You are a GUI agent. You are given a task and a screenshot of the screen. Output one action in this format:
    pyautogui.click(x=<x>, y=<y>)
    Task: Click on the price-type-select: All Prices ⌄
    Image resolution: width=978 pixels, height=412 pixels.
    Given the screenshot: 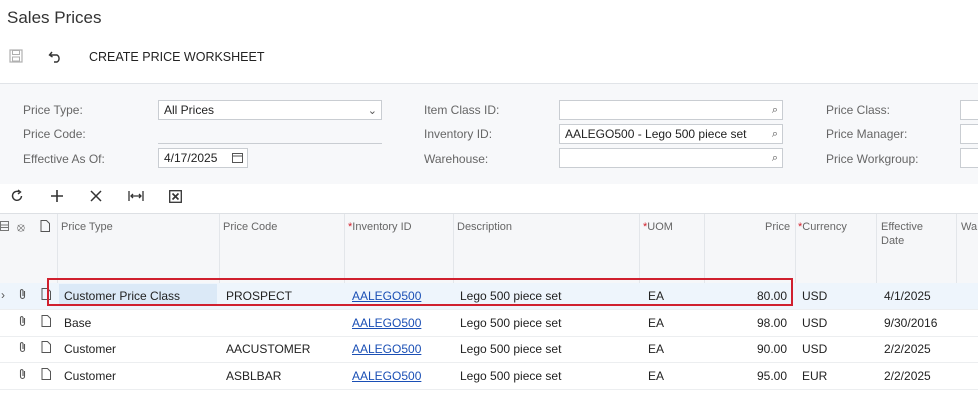 What is the action you would take?
    pyautogui.click(x=270, y=110)
    